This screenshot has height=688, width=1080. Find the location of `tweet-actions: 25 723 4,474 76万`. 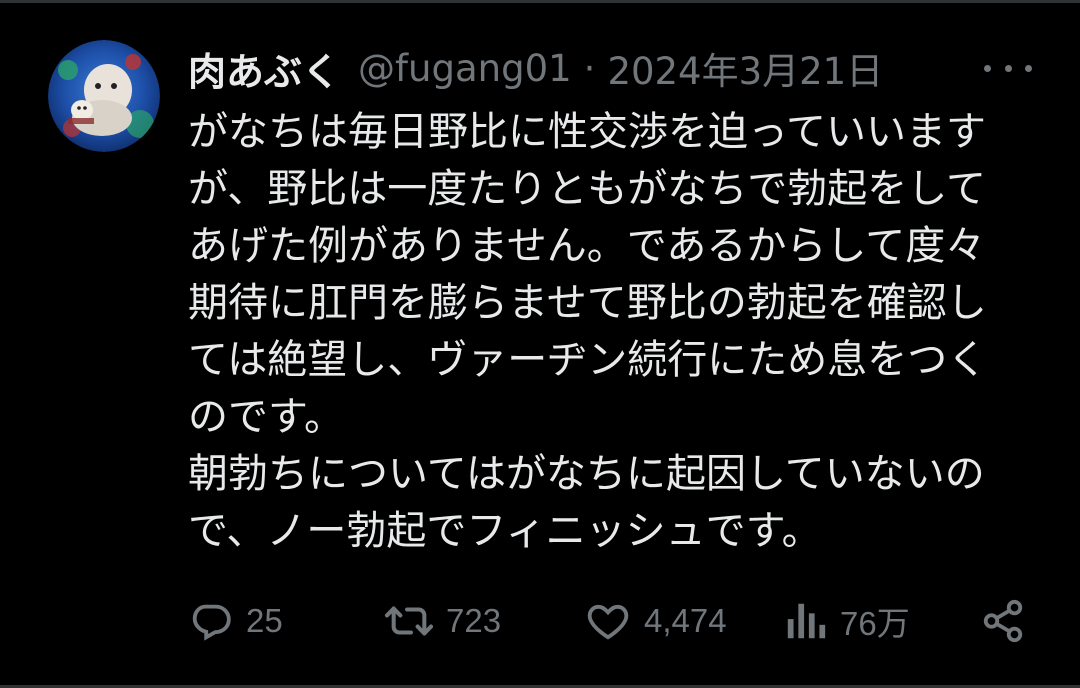

tweet-actions: 25 723 4,474 76万 is located at coordinates (611, 621).